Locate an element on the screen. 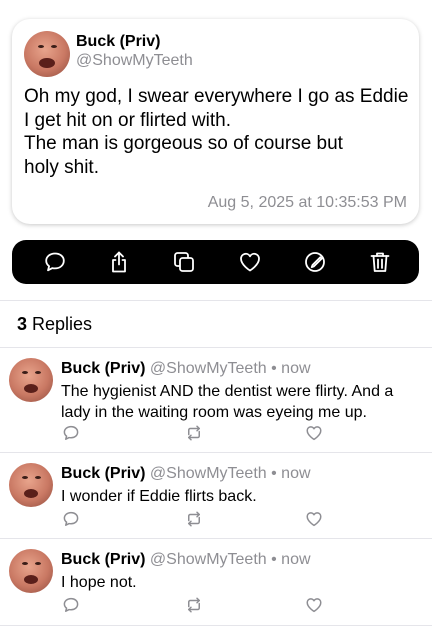  delete-icon is located at coordinates (380, 262).